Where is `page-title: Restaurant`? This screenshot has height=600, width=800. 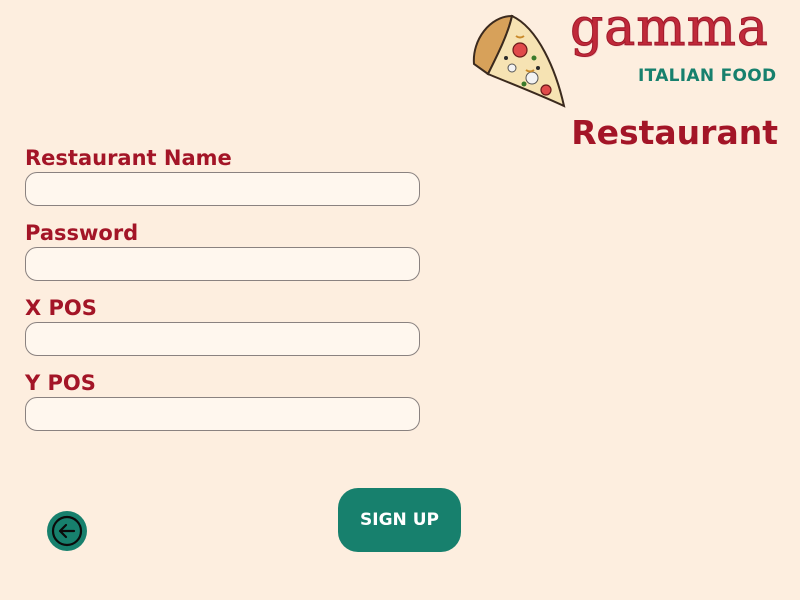 page-title: Restaurant is located at coordinates (674, 132).